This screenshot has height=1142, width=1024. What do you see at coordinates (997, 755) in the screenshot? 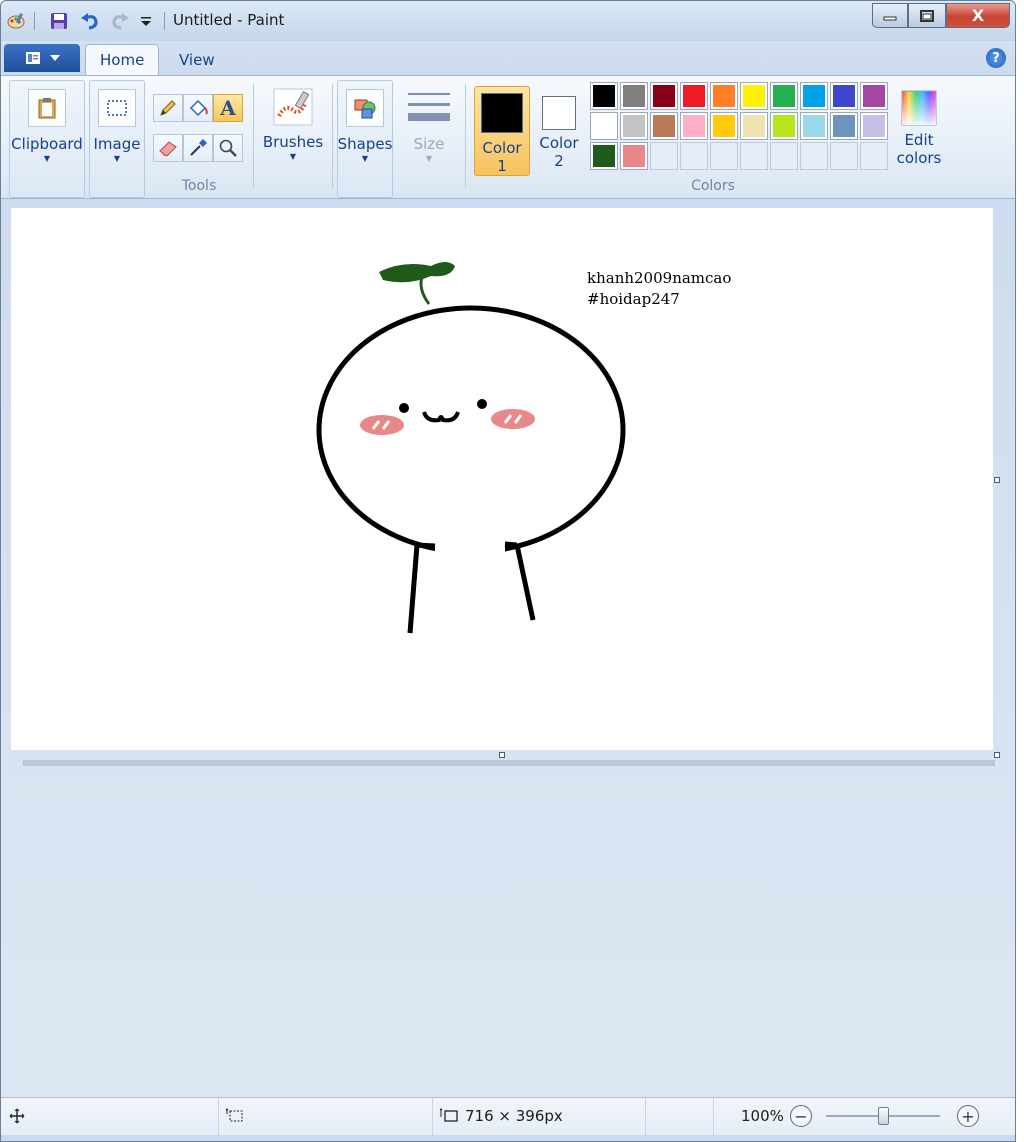
I see `resize-handle-corner` at bounding box center [997, 755].